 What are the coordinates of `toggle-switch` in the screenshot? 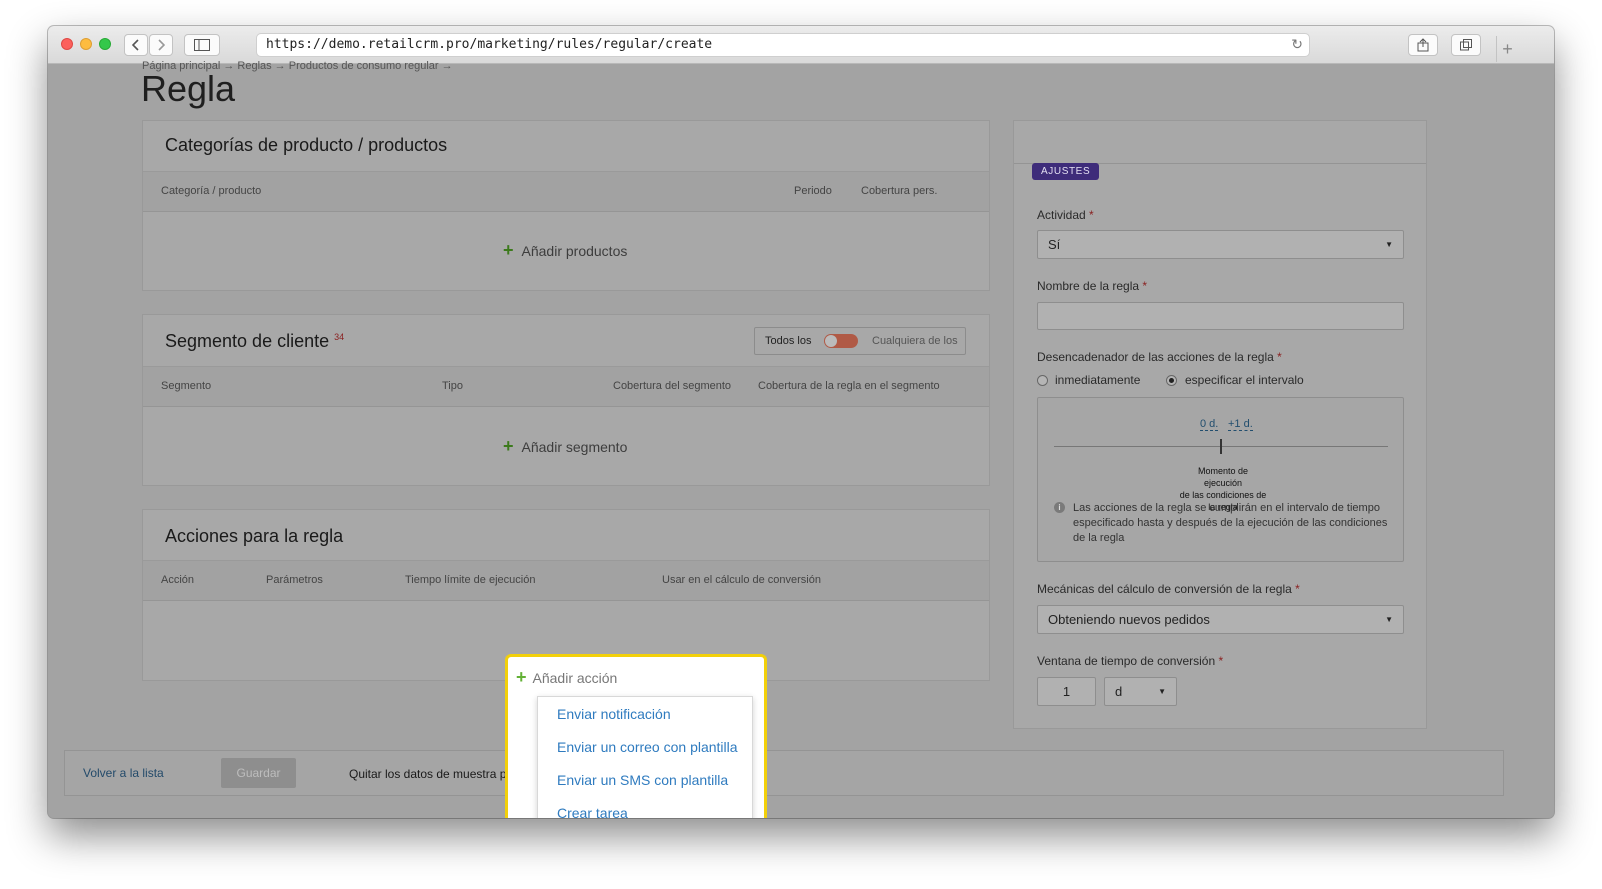 It's located at (841, 341).